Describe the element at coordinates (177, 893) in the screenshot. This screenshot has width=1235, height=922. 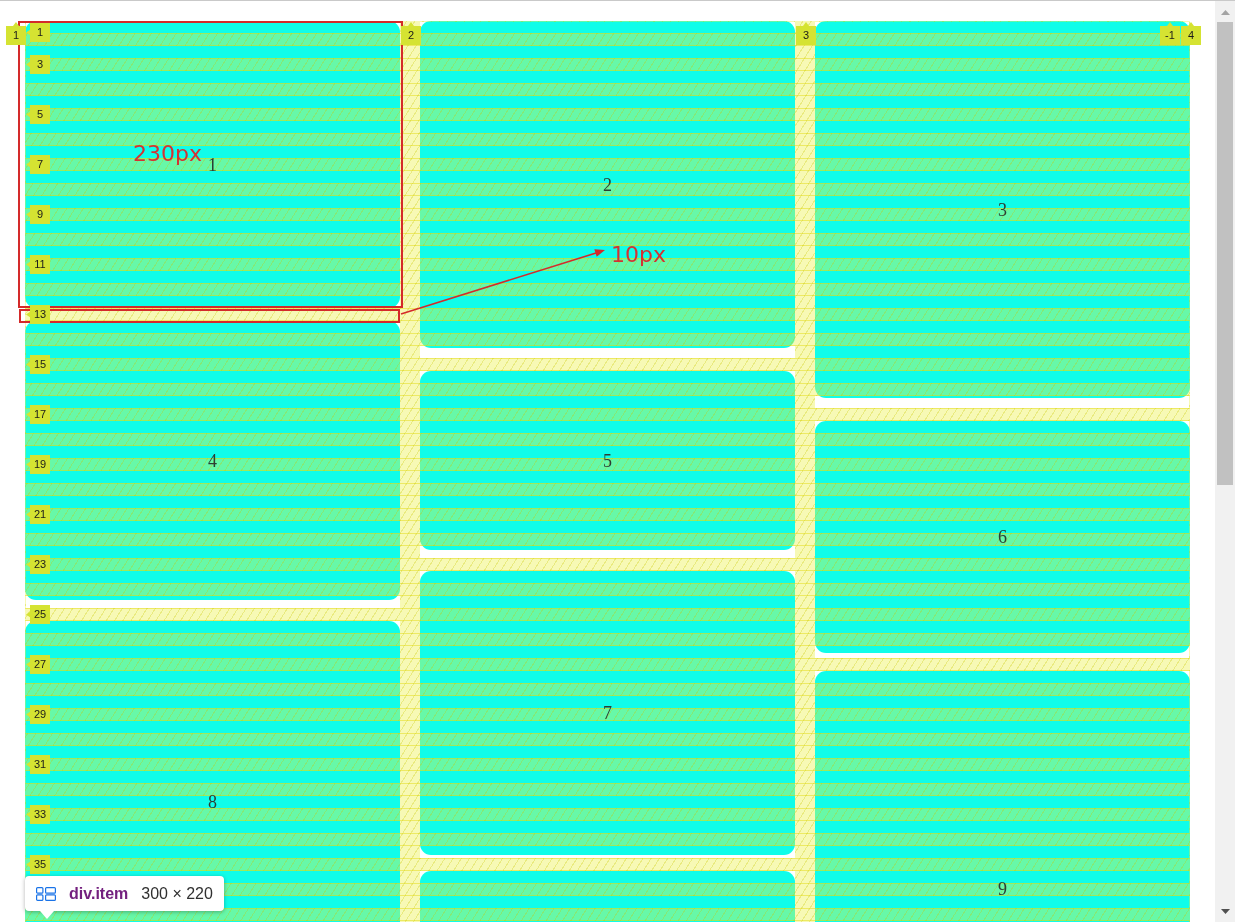
I see `element-size: 300 × 220` at that location.